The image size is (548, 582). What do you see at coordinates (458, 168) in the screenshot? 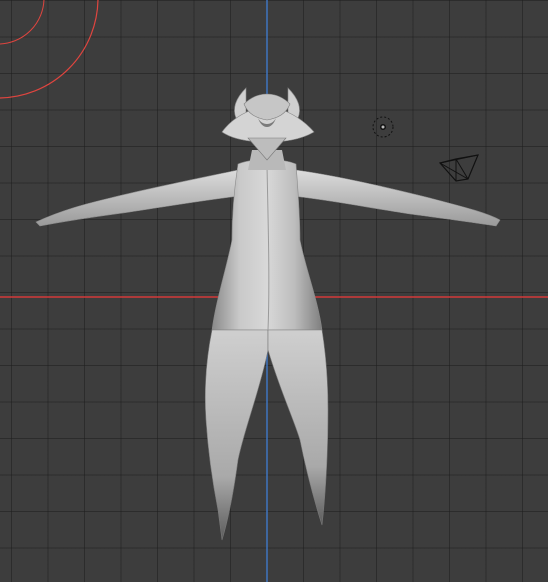
I see `camera-gizmo` at bounding box center [458, 168].